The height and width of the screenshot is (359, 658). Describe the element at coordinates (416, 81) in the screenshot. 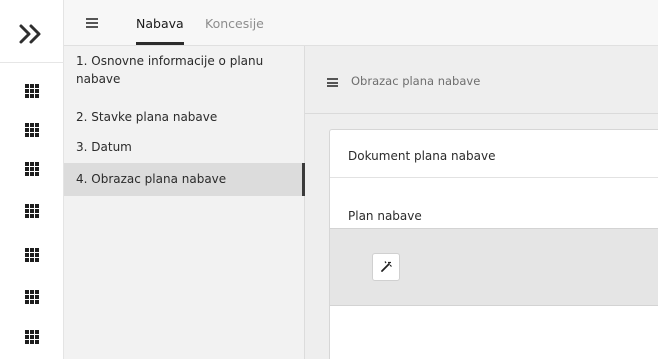

I see `page-title: Obrazac plana nabave` at that location.